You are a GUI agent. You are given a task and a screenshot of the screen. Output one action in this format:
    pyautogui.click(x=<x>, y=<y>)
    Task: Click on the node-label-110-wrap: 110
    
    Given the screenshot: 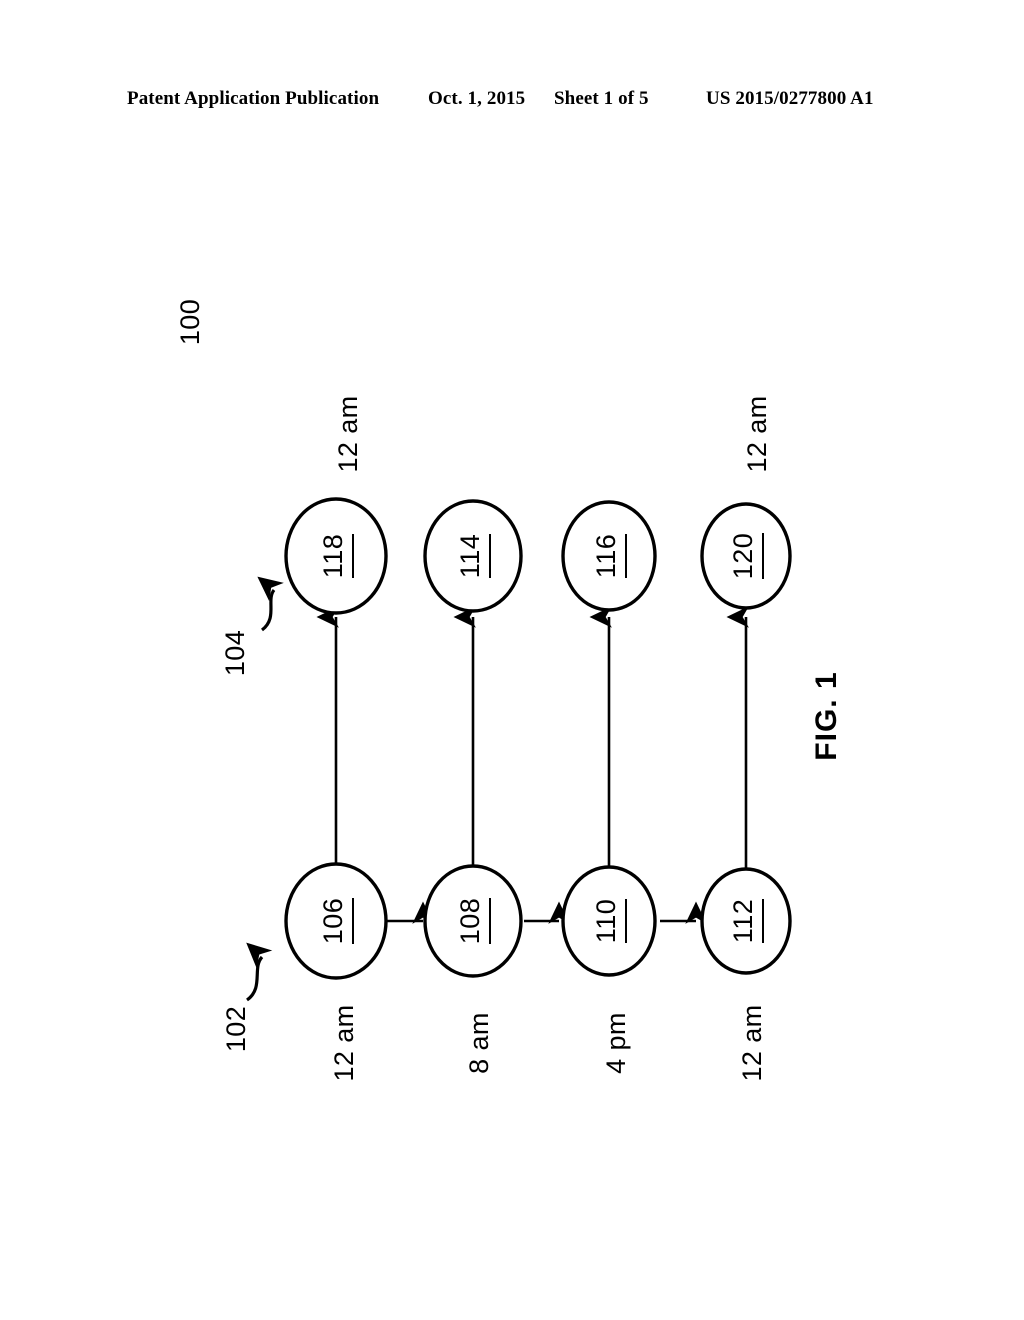 What is the action you would take?
    pyautogui.click(x=609, y=921)
    